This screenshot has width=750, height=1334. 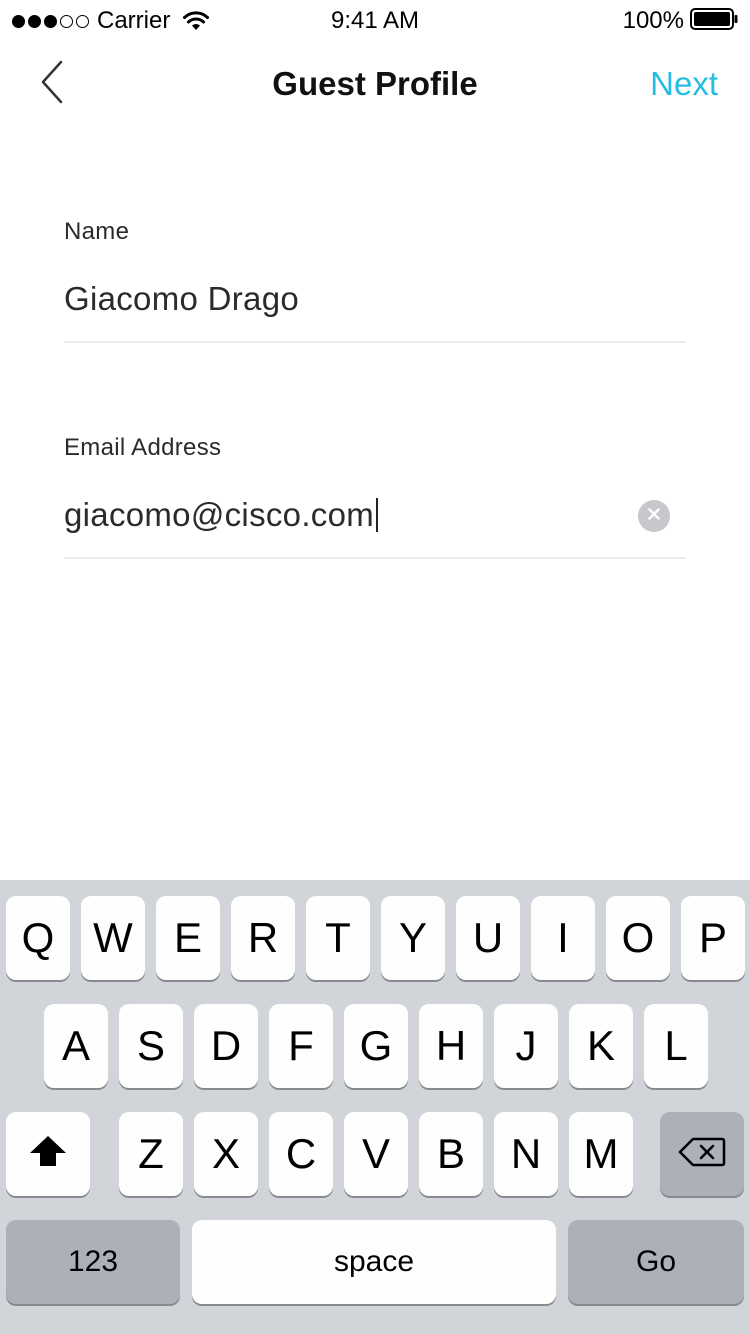 I want to click on name-label: Name, so click(x=97, y=231).